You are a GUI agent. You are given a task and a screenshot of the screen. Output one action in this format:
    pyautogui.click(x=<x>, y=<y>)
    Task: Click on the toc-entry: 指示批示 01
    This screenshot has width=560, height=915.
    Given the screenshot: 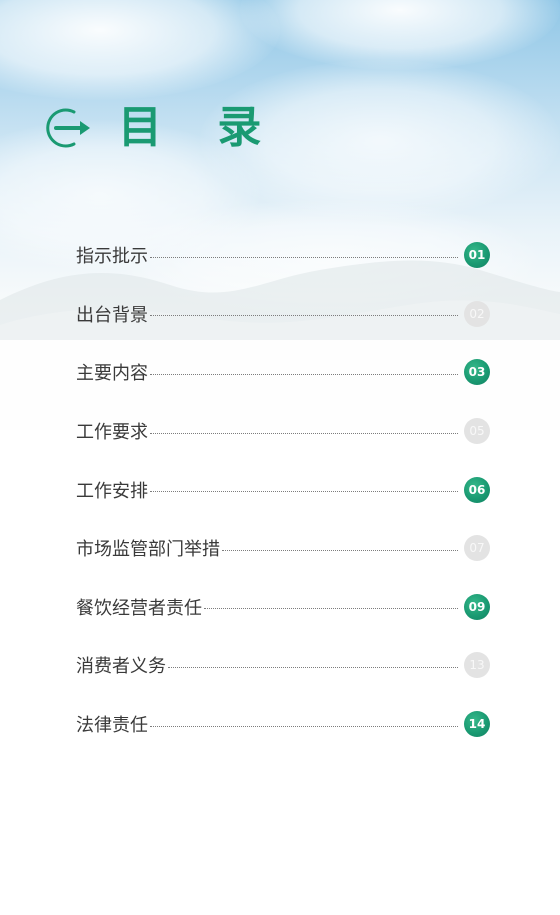 What is the action you would take?
    pyautogui.click(x=280, y=255)
    